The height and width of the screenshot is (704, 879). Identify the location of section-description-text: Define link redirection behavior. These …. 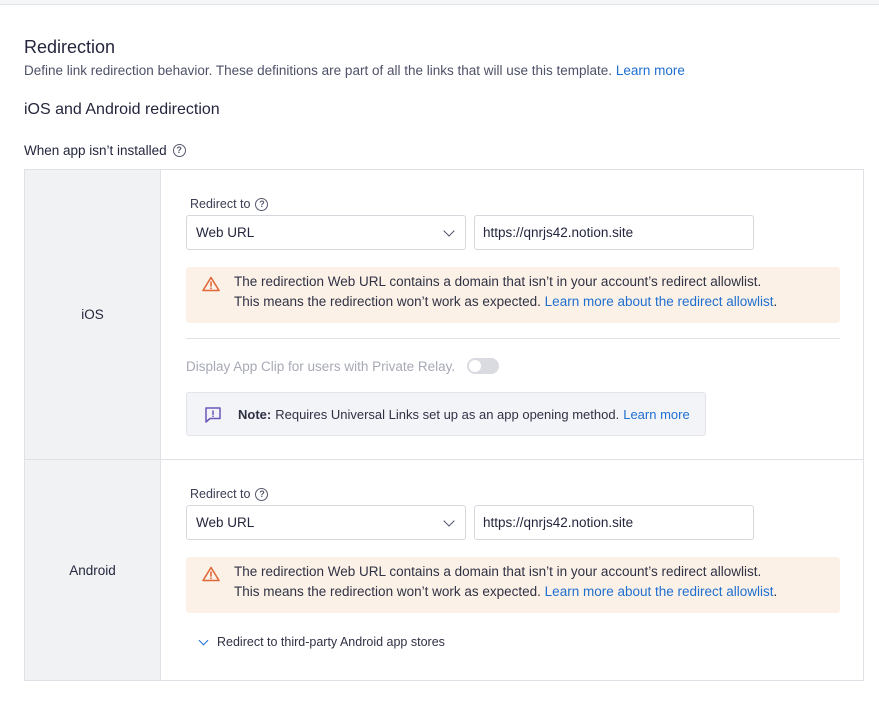
(318, 70).